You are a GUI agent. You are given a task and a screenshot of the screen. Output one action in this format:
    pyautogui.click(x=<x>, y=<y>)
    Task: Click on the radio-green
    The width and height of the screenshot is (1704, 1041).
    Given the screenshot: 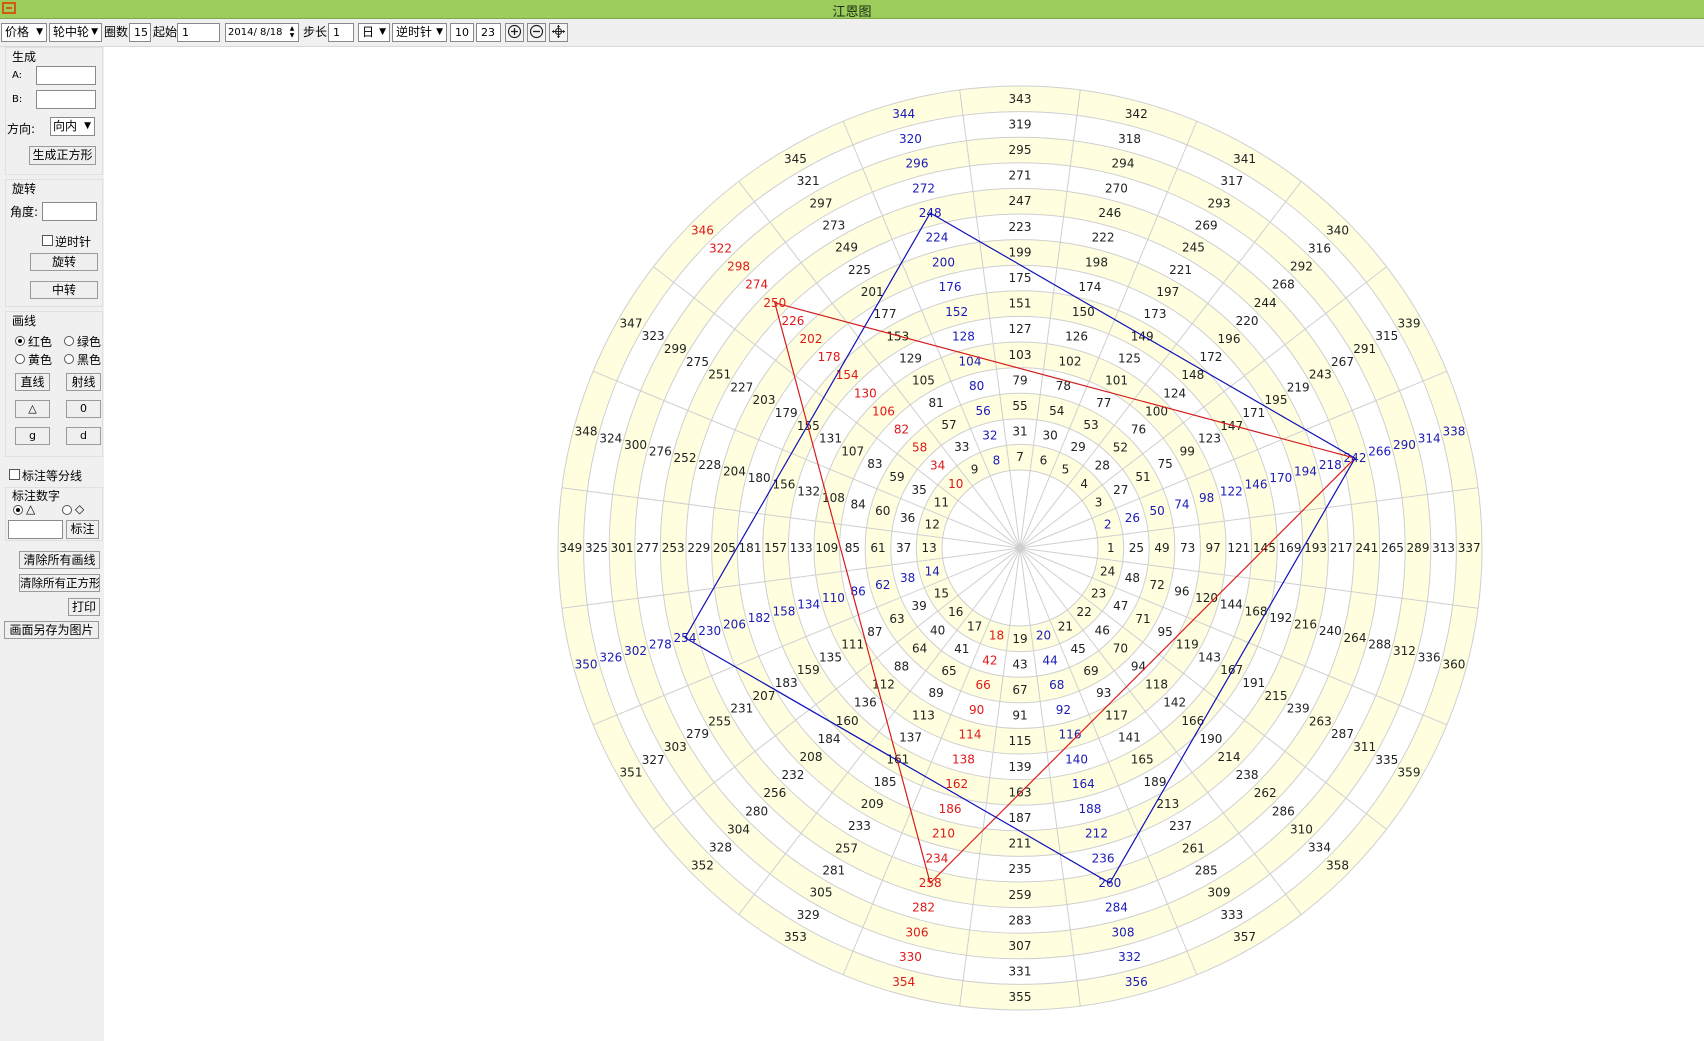 What is the action you would take?
    pyautogui.click(x=69, y=341)
    